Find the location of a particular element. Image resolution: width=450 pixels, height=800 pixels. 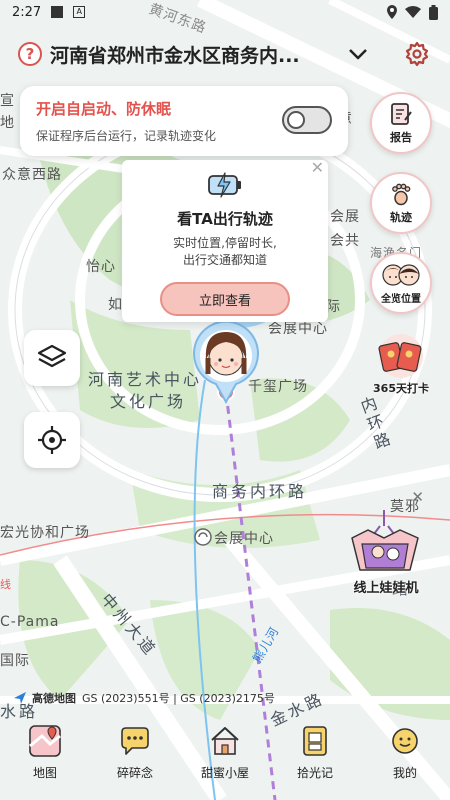

nav-item-memories: 拾光记 is located at coordinates (315, 752).